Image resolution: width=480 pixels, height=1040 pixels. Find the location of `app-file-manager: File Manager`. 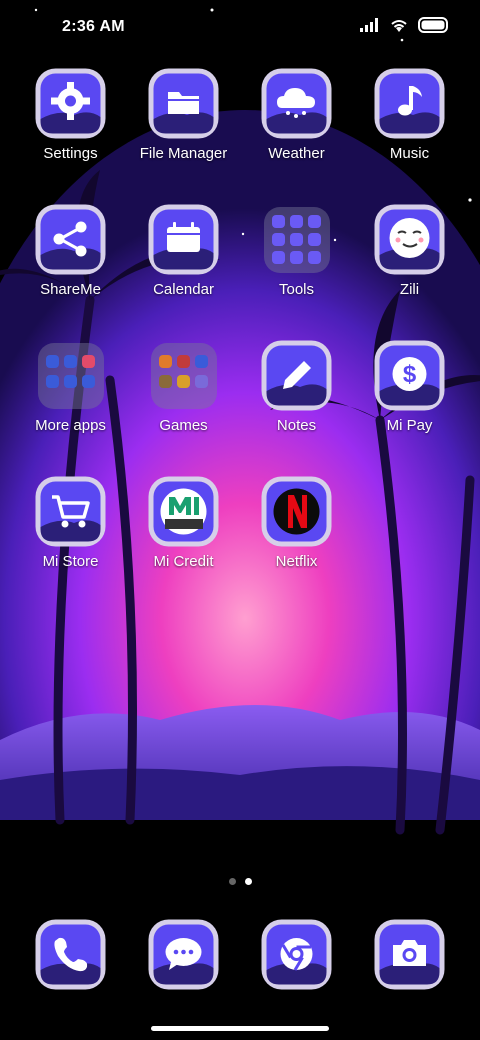

app-file-manager: File Manager is located at coordinates (183, 132).